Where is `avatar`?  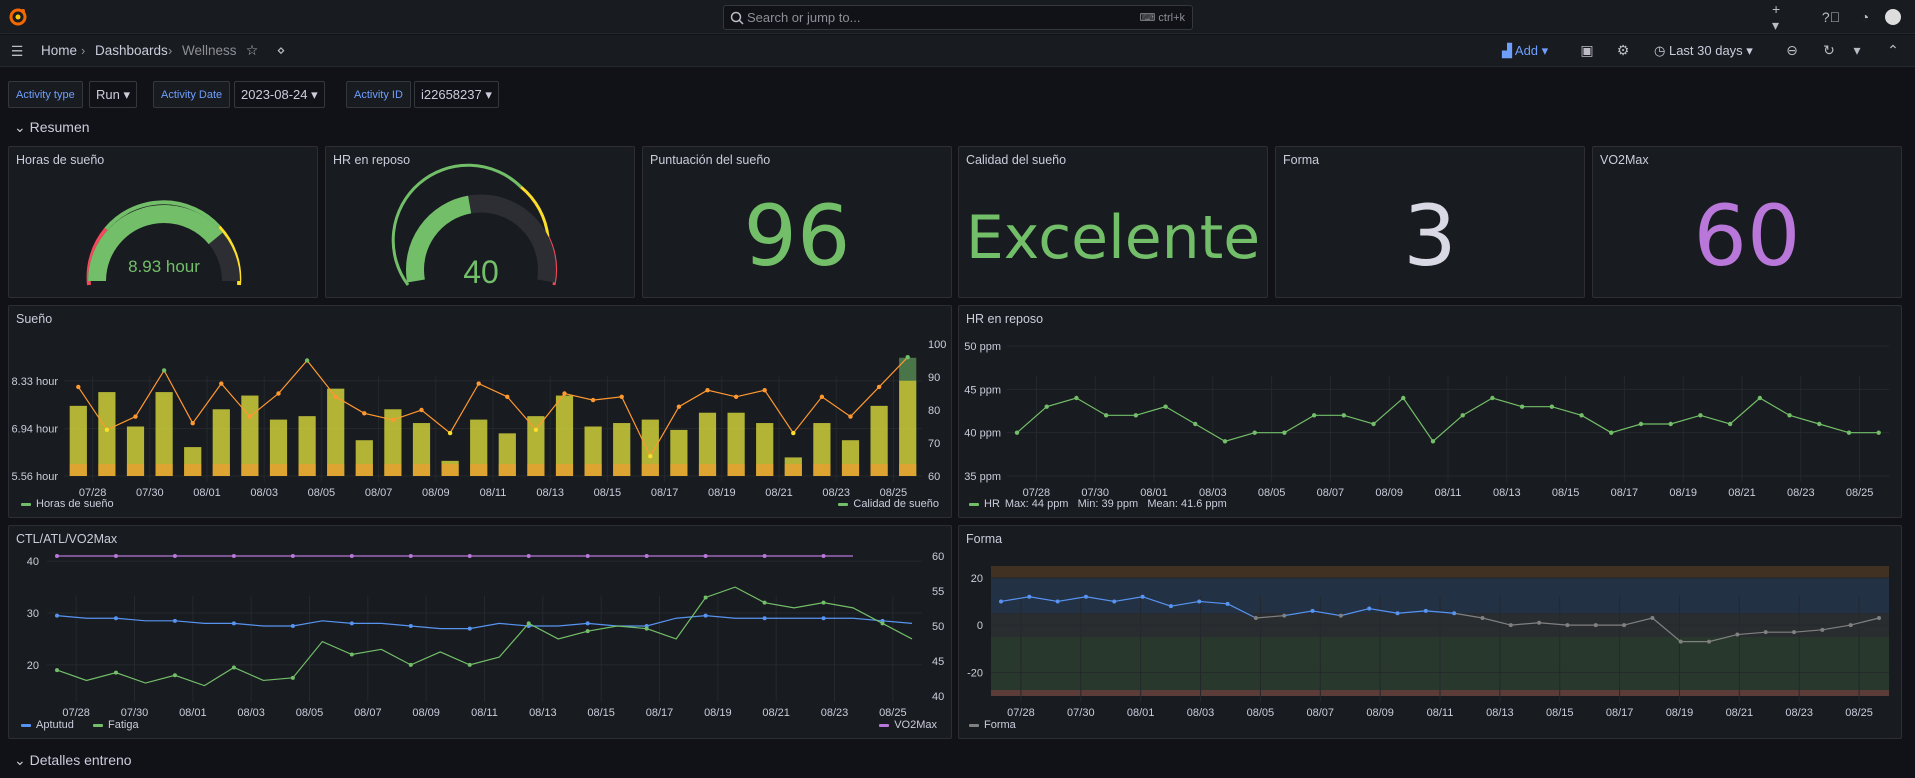 avatar is located at coordinates (1893, 17).